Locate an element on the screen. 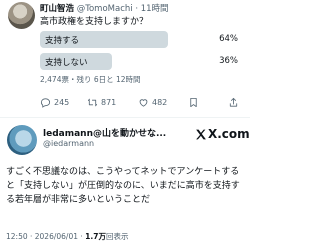  view-count-suffix: 回表示 is located at coordinates (117, 236).